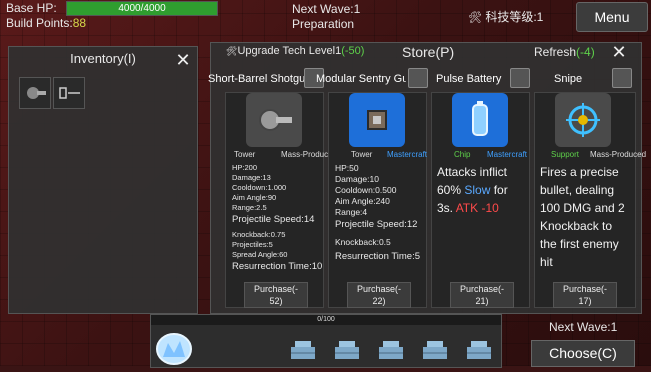 The width and height of the screenshot is (651, 372). I want to click on purchase-cost: 22), so click(379, 301).